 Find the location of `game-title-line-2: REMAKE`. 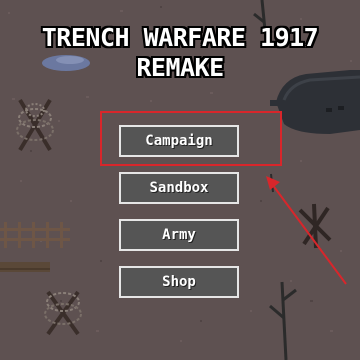

game-title-line-2: REMAKE is located at coordinates (180, 67).